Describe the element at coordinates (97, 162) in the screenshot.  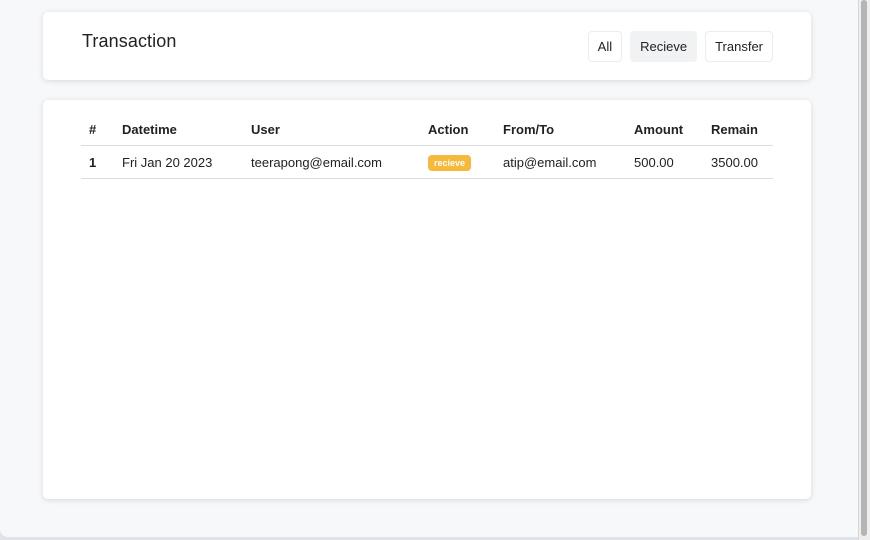
I see `cell-index: 1` at that location.